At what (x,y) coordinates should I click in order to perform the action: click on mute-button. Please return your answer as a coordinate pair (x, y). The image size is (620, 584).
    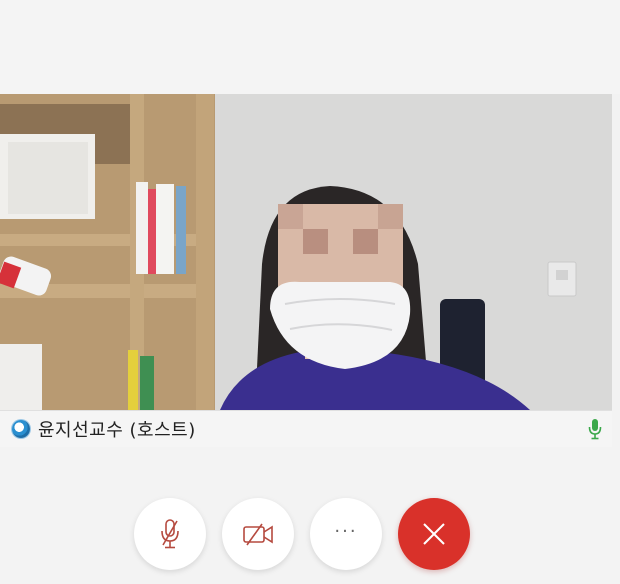
    Looking at the image, I should click on (170, 534).